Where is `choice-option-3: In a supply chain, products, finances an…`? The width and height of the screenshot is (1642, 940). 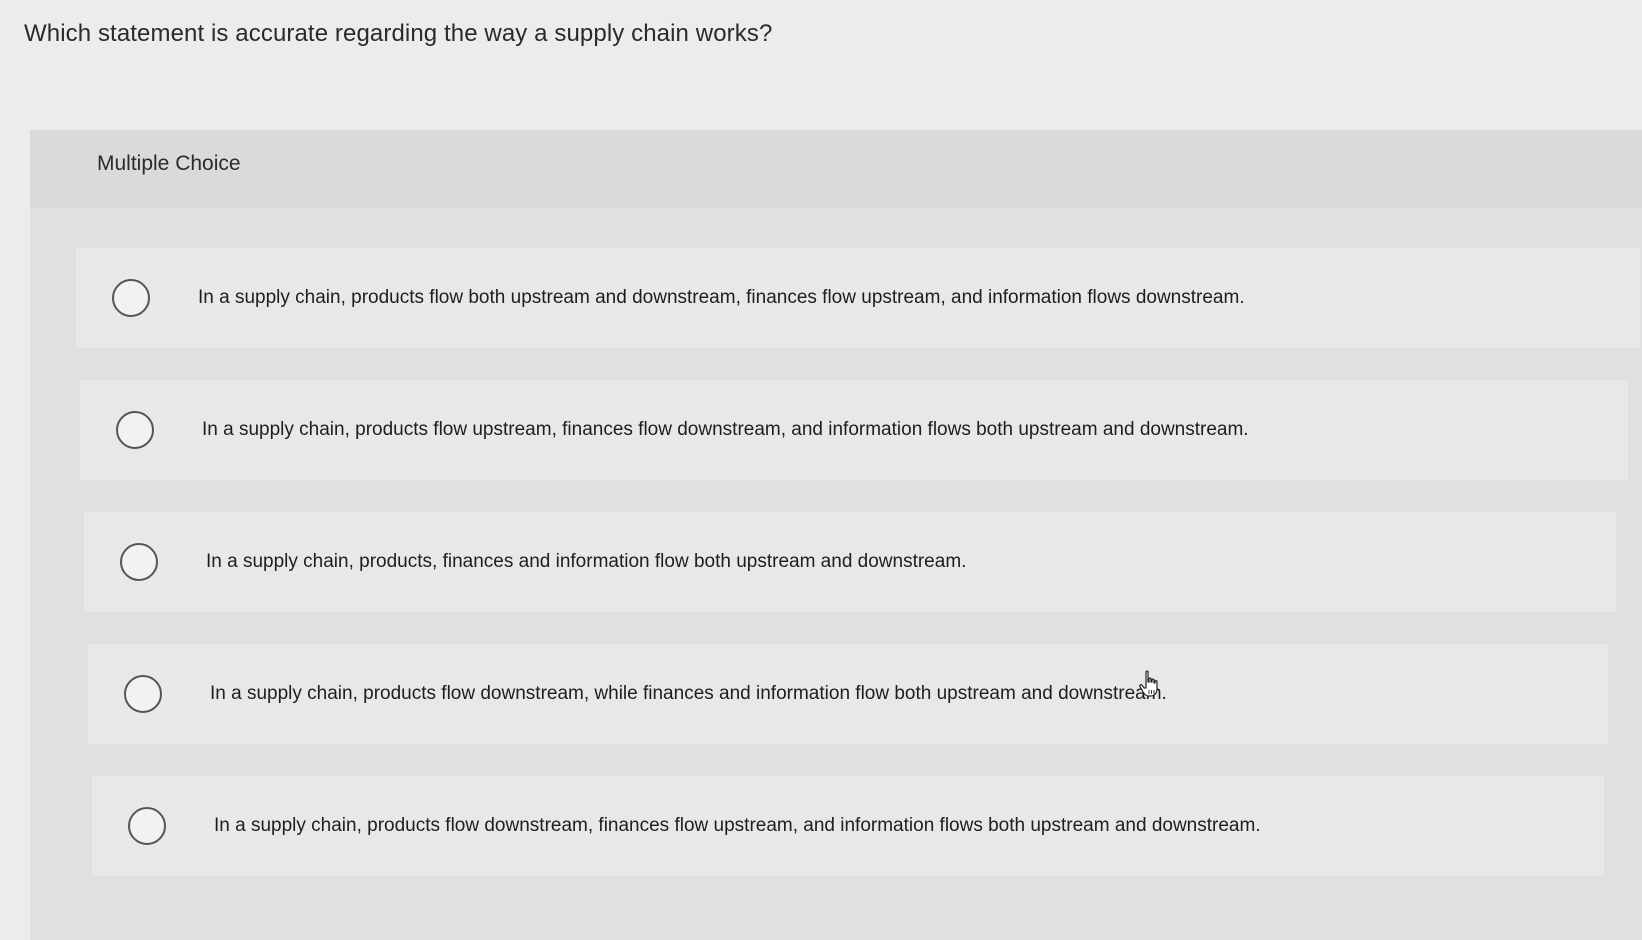
choice-option-3: In a supply chain, products, finances an… is located at coordinates (850, 562).